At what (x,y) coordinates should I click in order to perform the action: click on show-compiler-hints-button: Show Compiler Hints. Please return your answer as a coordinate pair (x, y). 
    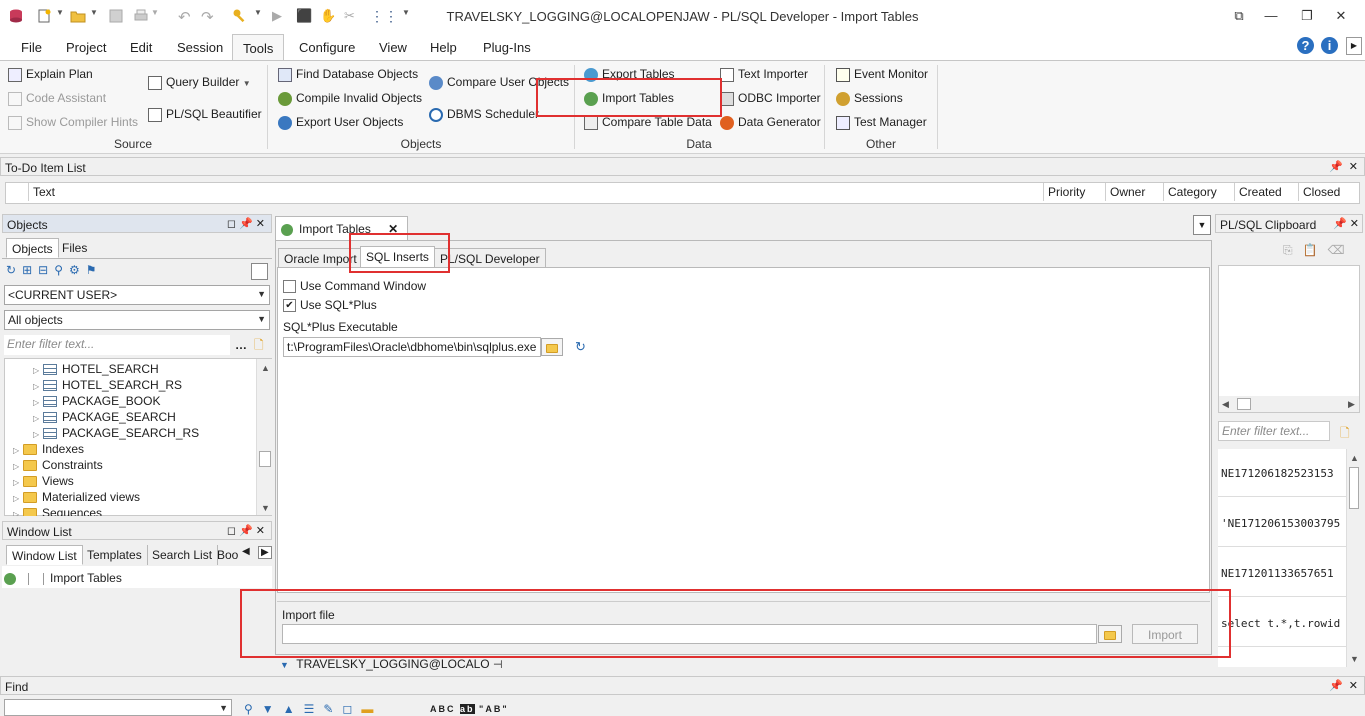
    Looking at the image, I should click on (73, 122).